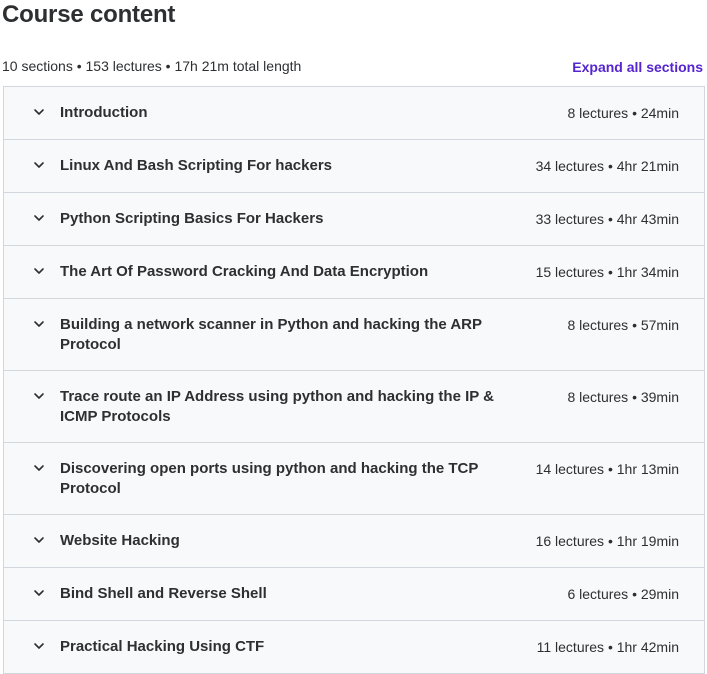 The height and width of the screenshot is (674, 707). Describe the element at coordinates (607, 219) in the screenshot. I see `section-meta: 33 lectures • 4hr 43min` at that location.